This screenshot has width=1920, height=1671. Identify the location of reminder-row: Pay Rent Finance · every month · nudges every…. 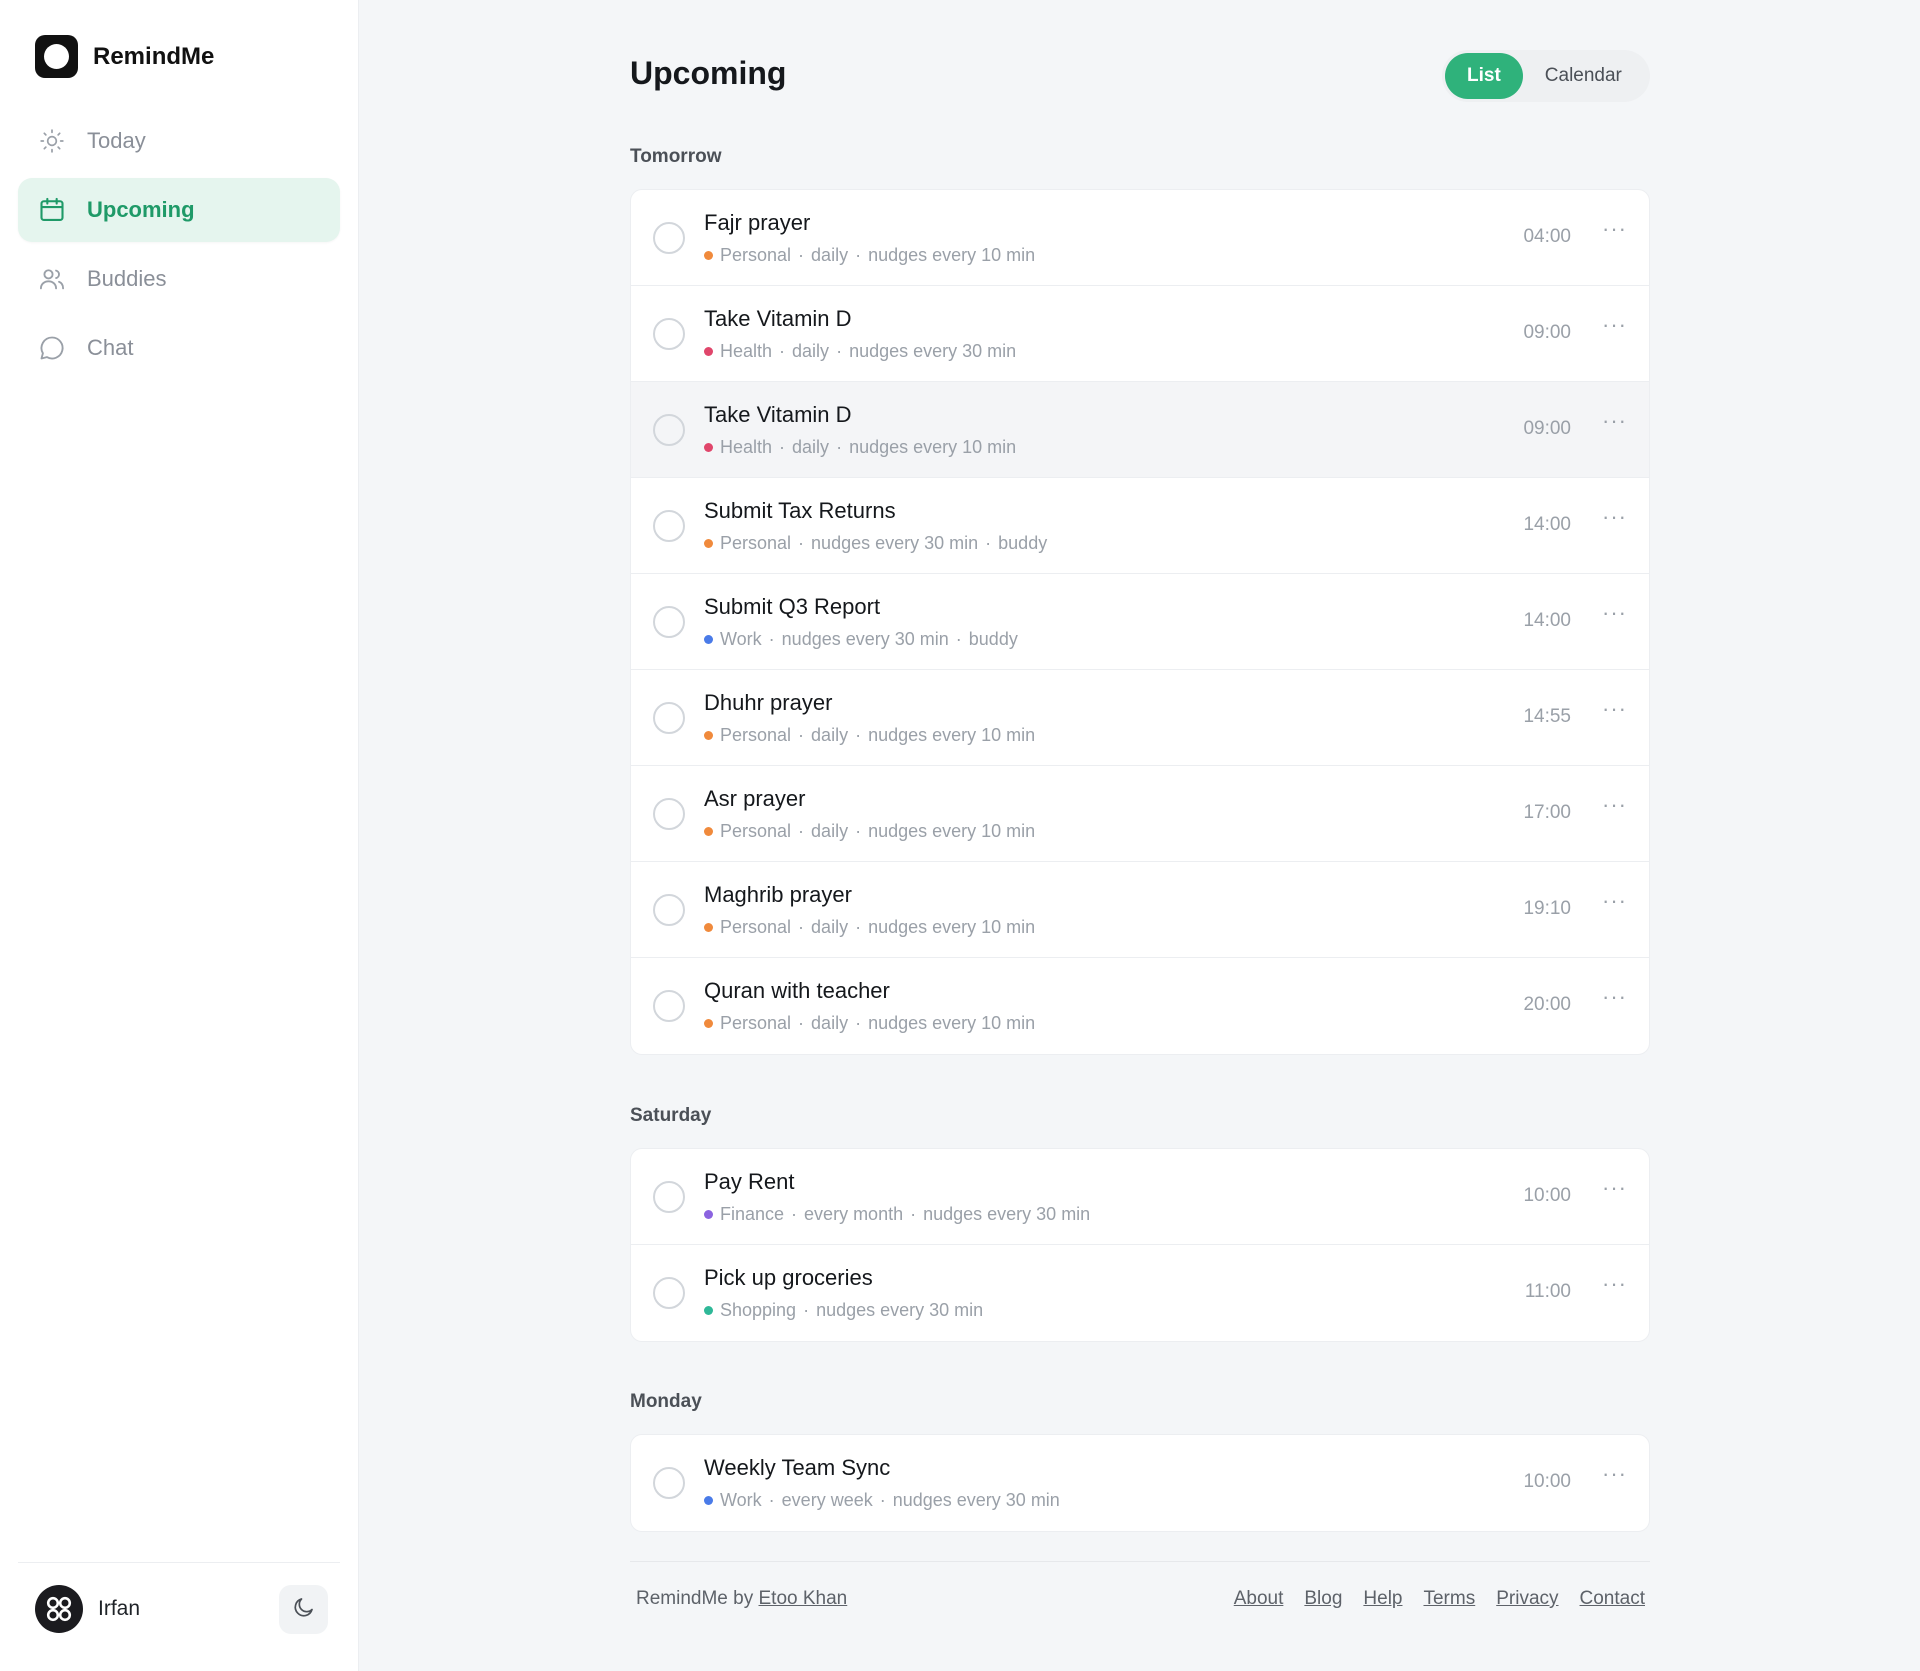
(1140, 1197).